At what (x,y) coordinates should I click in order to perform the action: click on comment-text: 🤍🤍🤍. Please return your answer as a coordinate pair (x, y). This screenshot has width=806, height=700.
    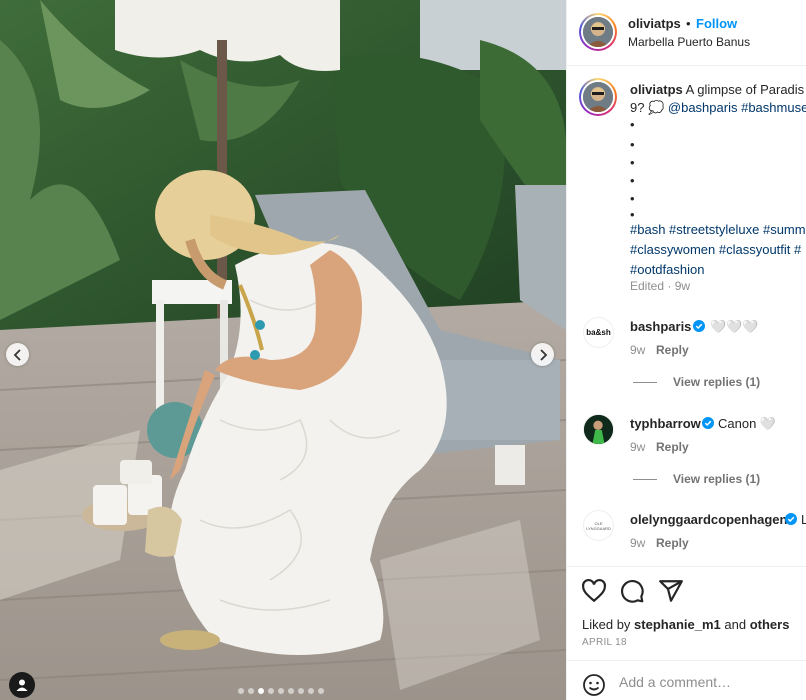
    Looking at the image, I should click on (734, 326).